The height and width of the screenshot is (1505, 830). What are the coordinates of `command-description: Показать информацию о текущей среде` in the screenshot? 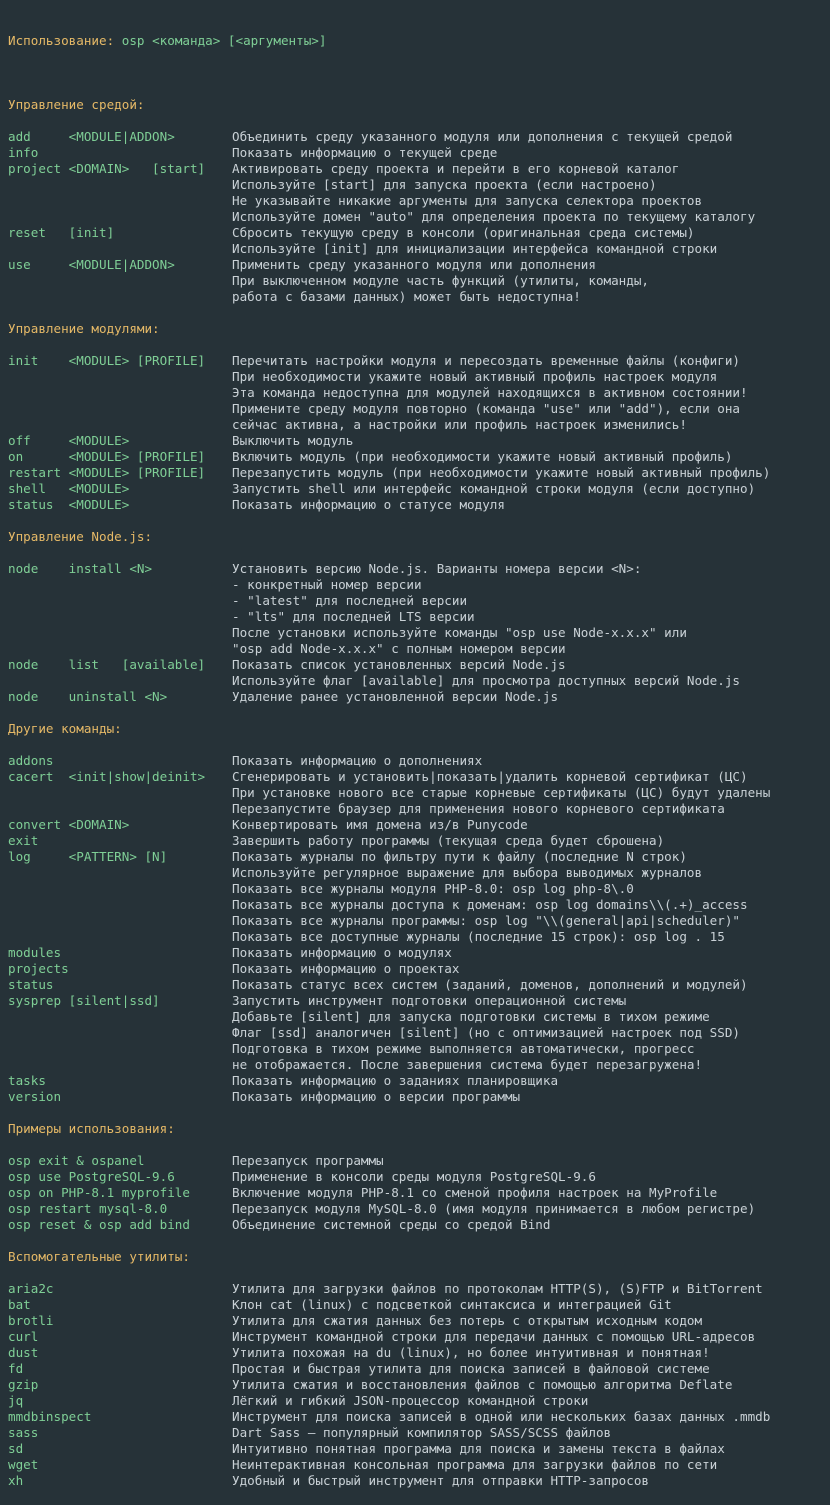 It's located at (365, 152).